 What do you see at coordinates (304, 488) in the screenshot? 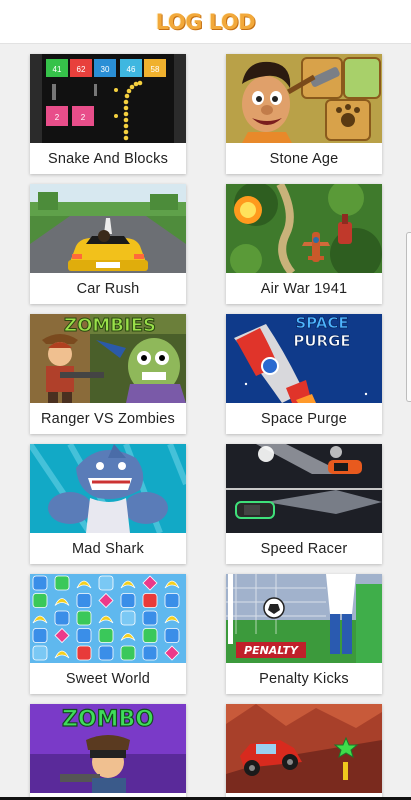
I see `speed-racer-thumbnail` at bounding box center [304, 488].